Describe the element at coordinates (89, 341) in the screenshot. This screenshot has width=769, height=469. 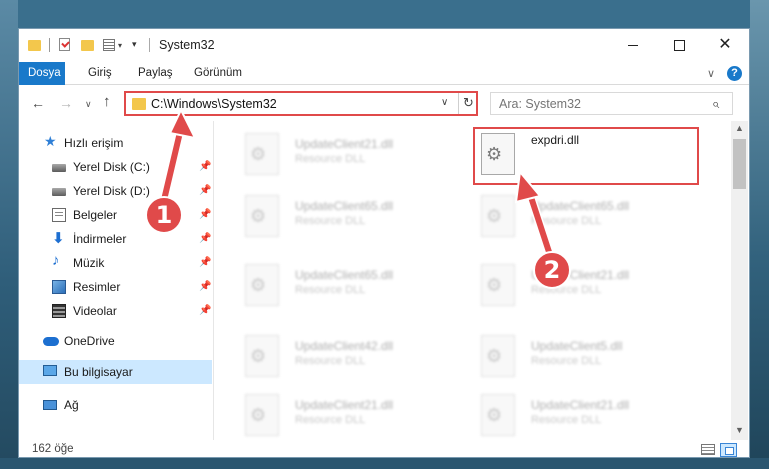
I see `sidebar-item-label: OneDrive` at that location.